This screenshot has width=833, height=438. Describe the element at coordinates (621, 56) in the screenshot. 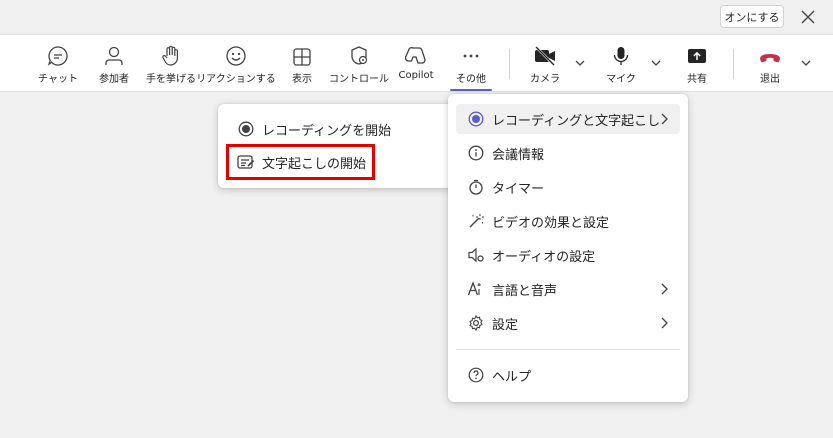

I see `mic-icon` at that location.